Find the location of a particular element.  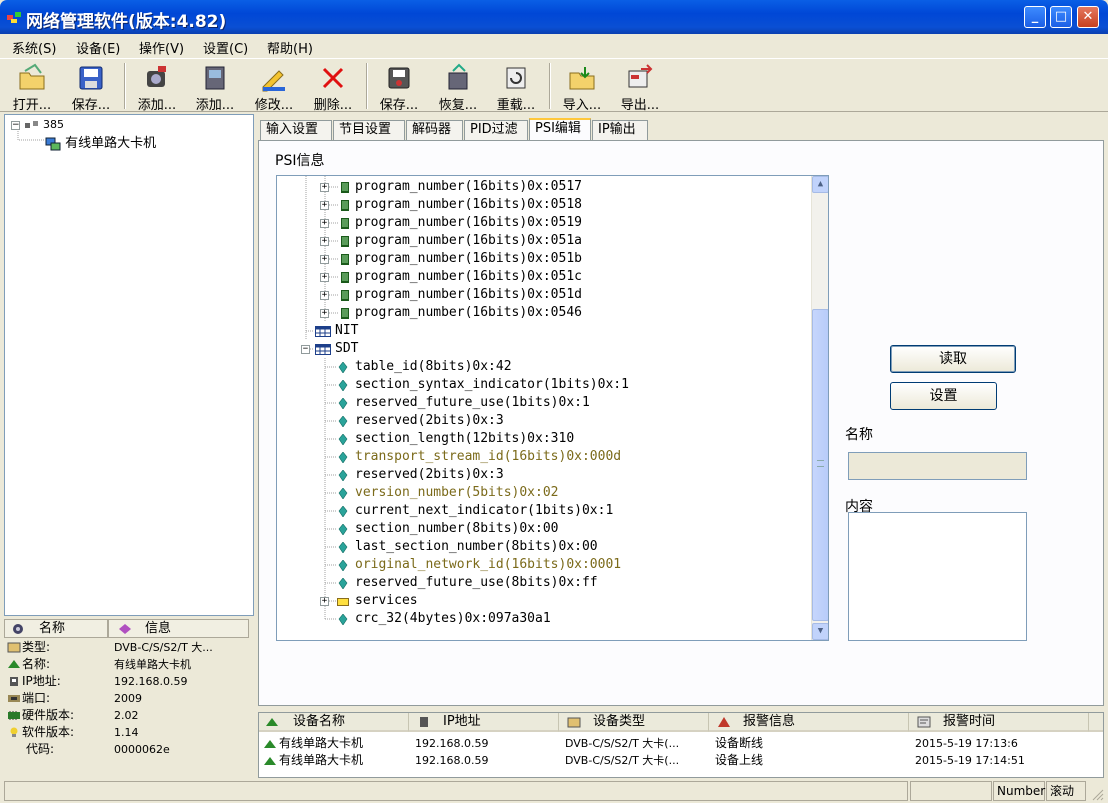

tree-device-node: 有线单路大卡机 is located at coordinates (100, 141).